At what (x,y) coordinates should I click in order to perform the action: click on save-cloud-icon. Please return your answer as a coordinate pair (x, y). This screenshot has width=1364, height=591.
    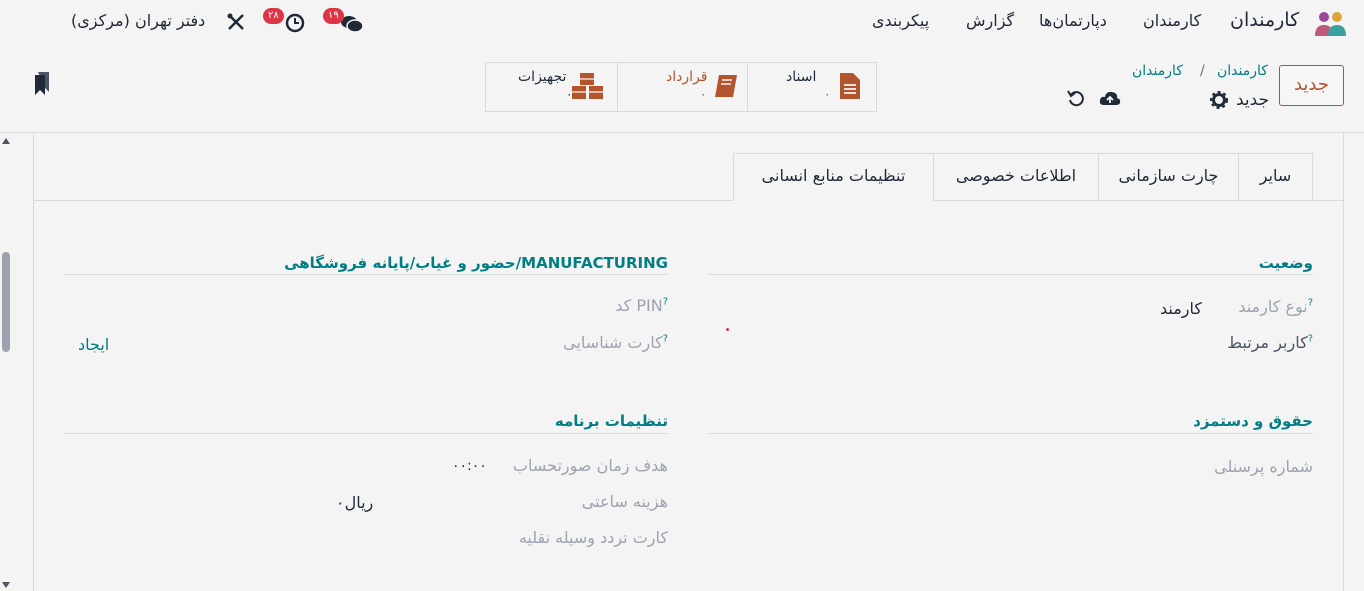
    Looking at the image, I should click on (1110, 98).